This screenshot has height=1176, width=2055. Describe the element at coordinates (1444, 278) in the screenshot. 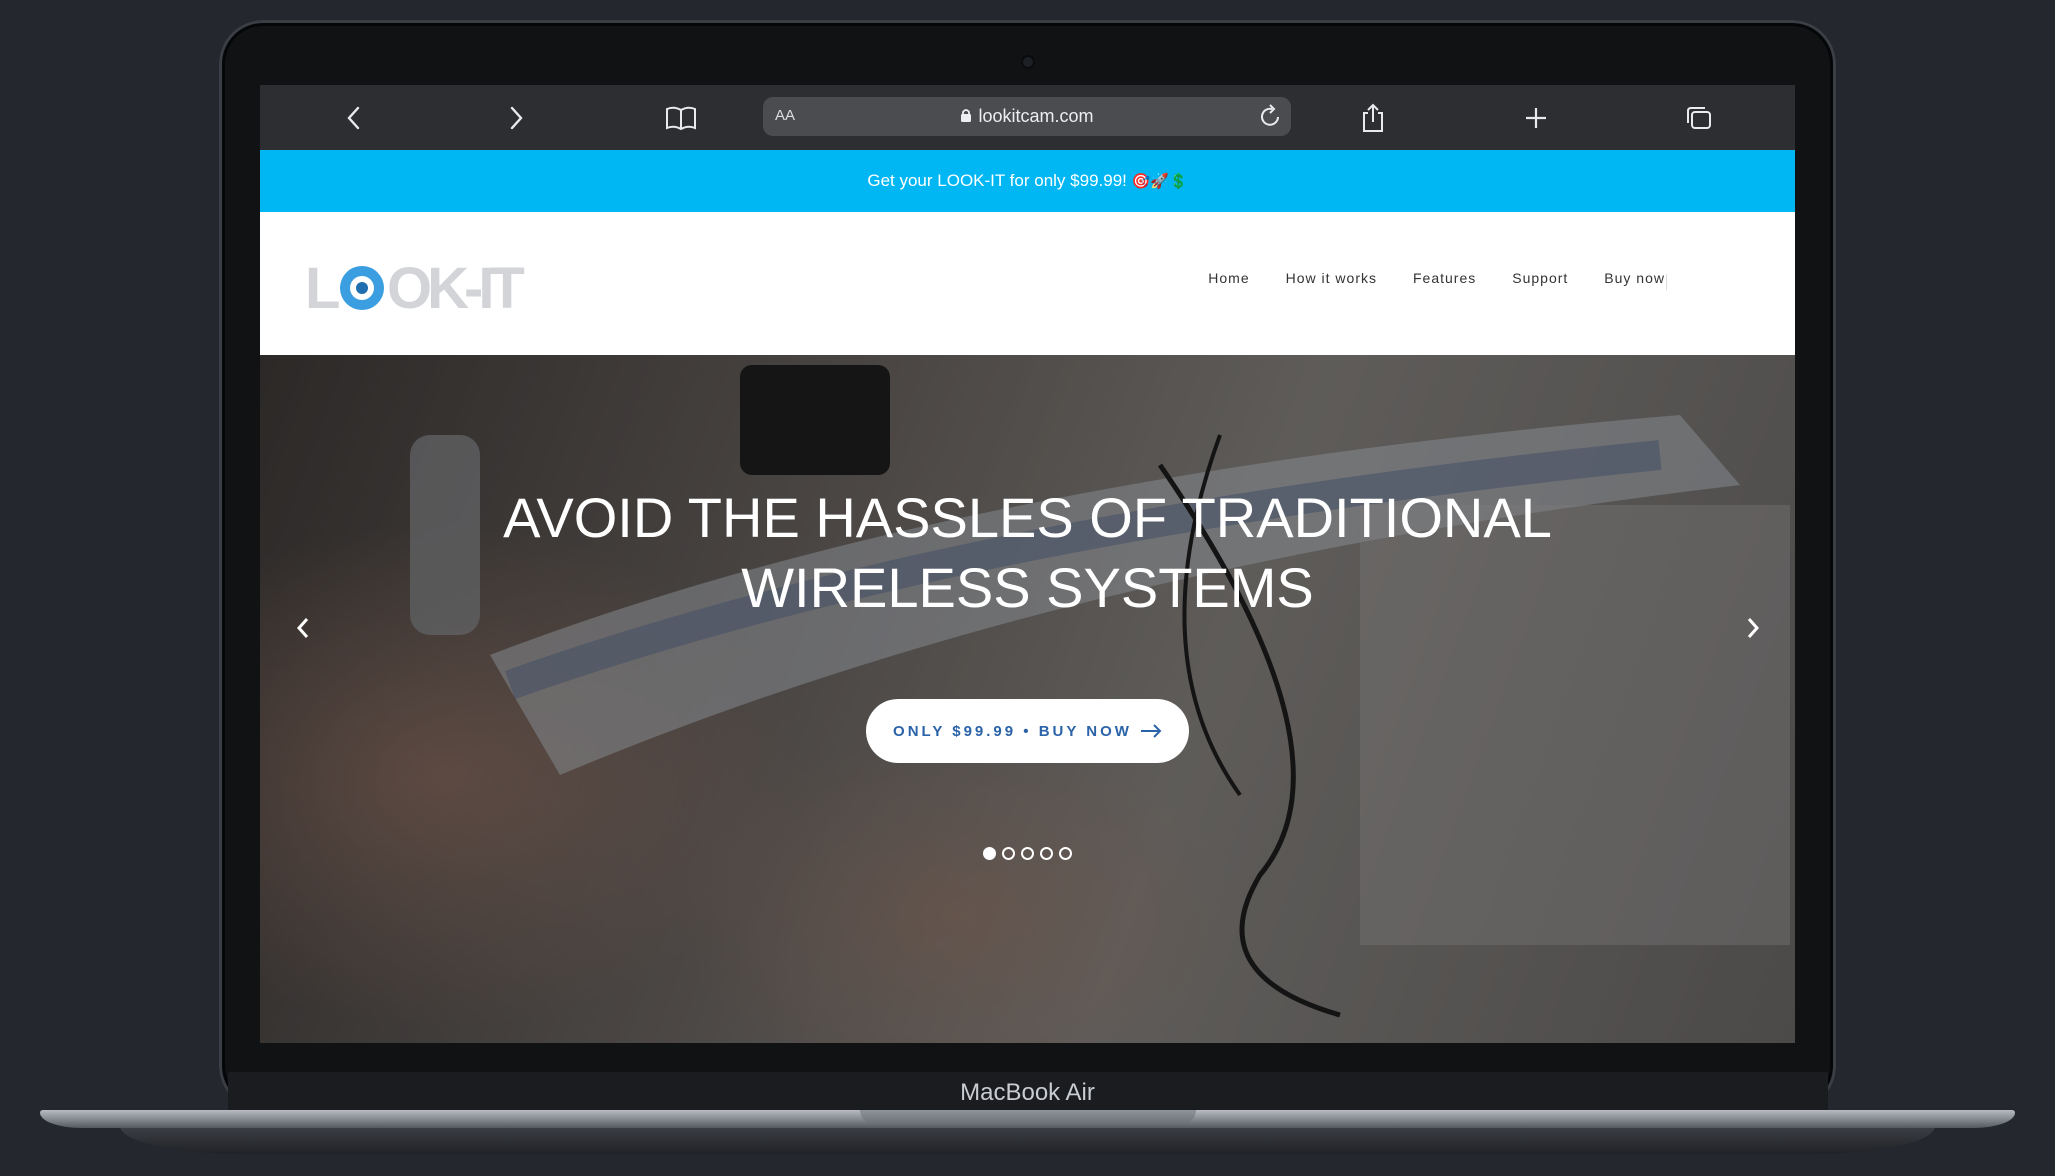

I see `nav-features: Features` at that location.